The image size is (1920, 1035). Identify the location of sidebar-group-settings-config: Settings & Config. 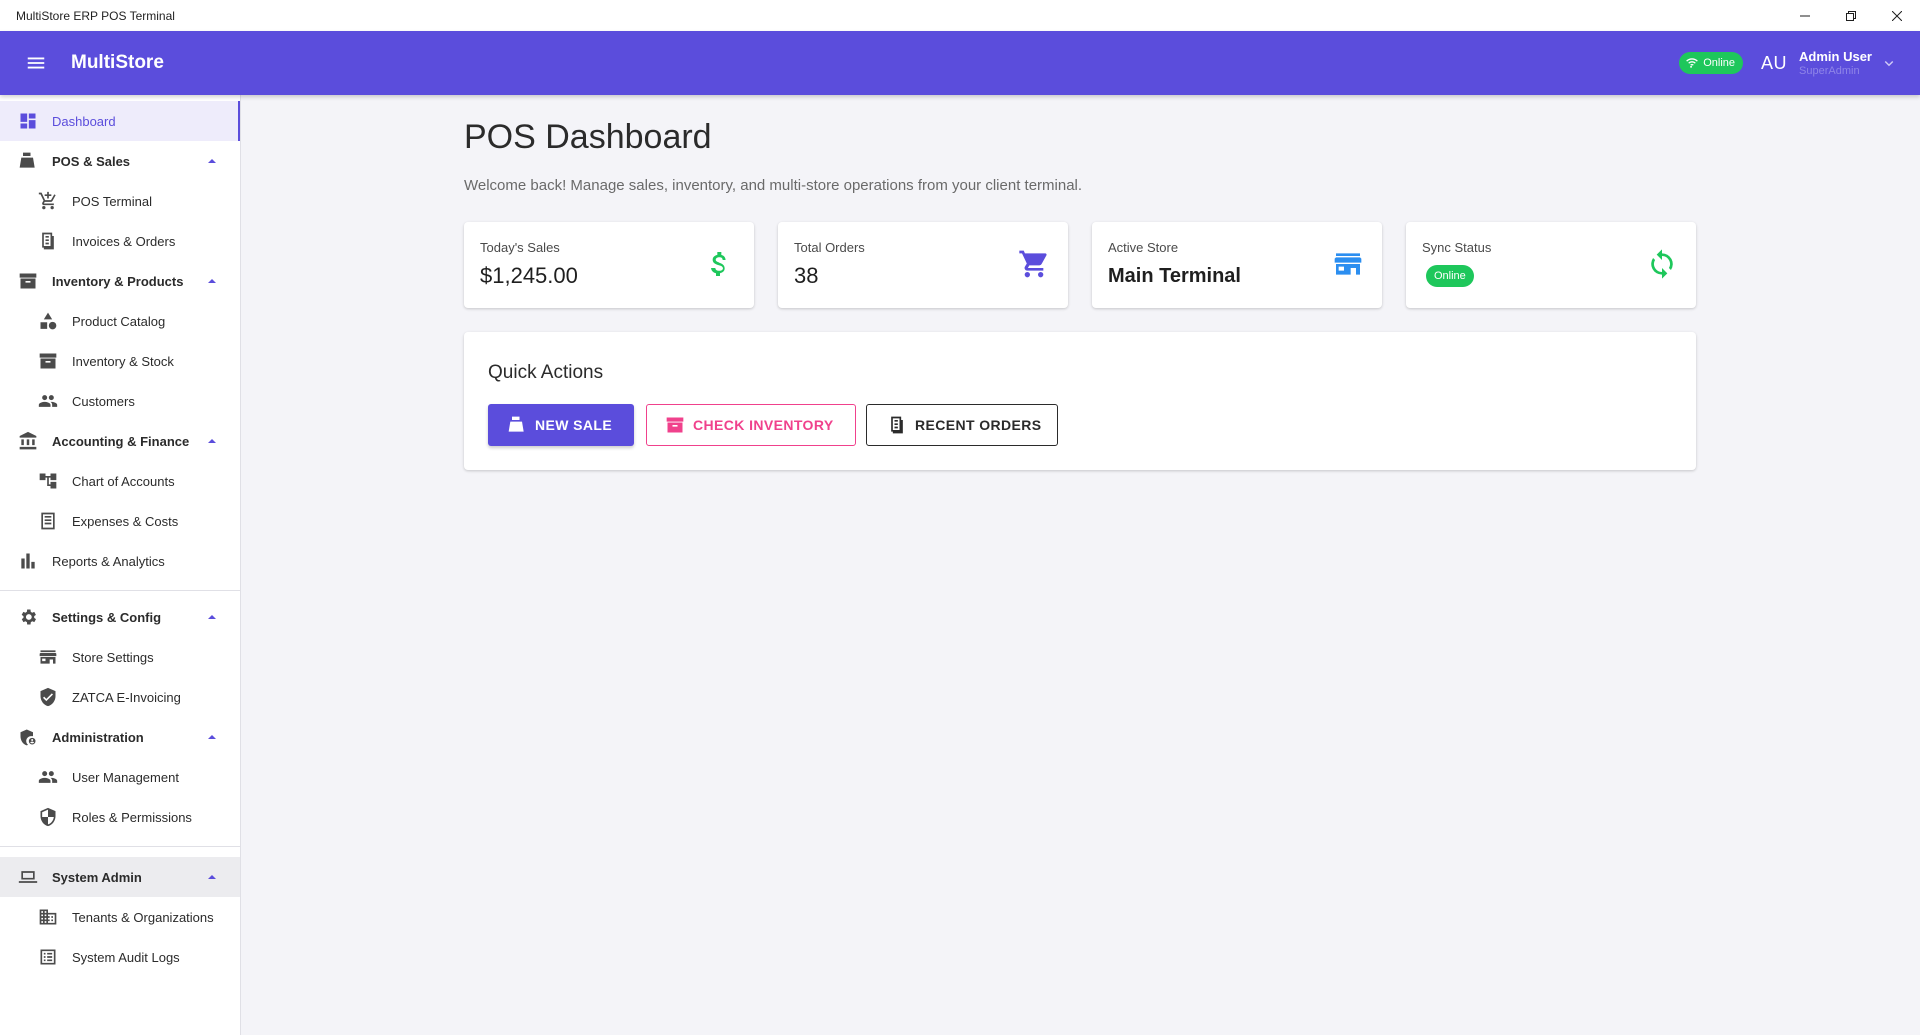
(120, 617).